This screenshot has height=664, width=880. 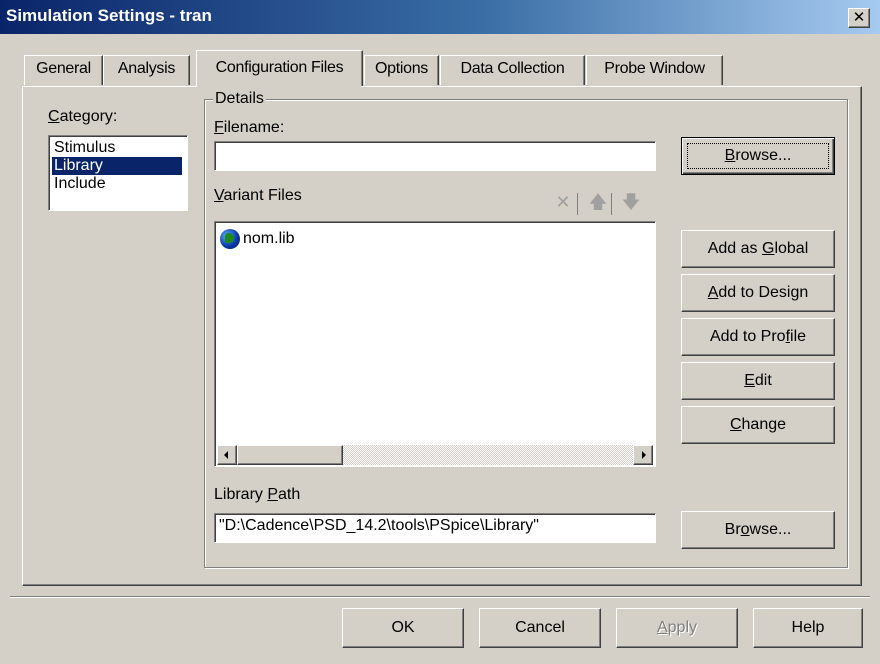 I want to click on library-path-label: Library Path, so click(x=257, y=494).